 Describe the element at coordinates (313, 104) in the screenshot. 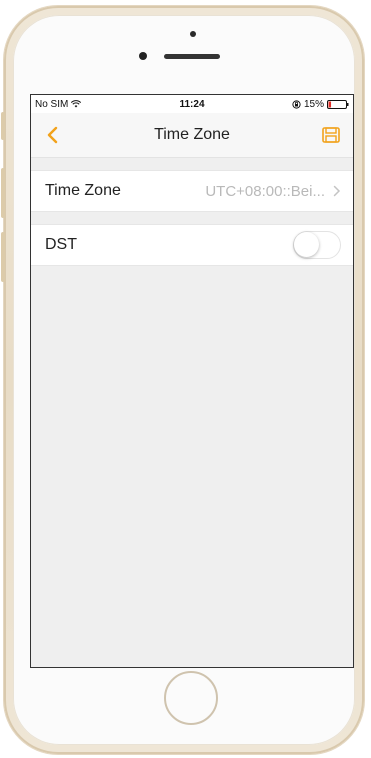

I see `battery-percent: 15%` at that location.